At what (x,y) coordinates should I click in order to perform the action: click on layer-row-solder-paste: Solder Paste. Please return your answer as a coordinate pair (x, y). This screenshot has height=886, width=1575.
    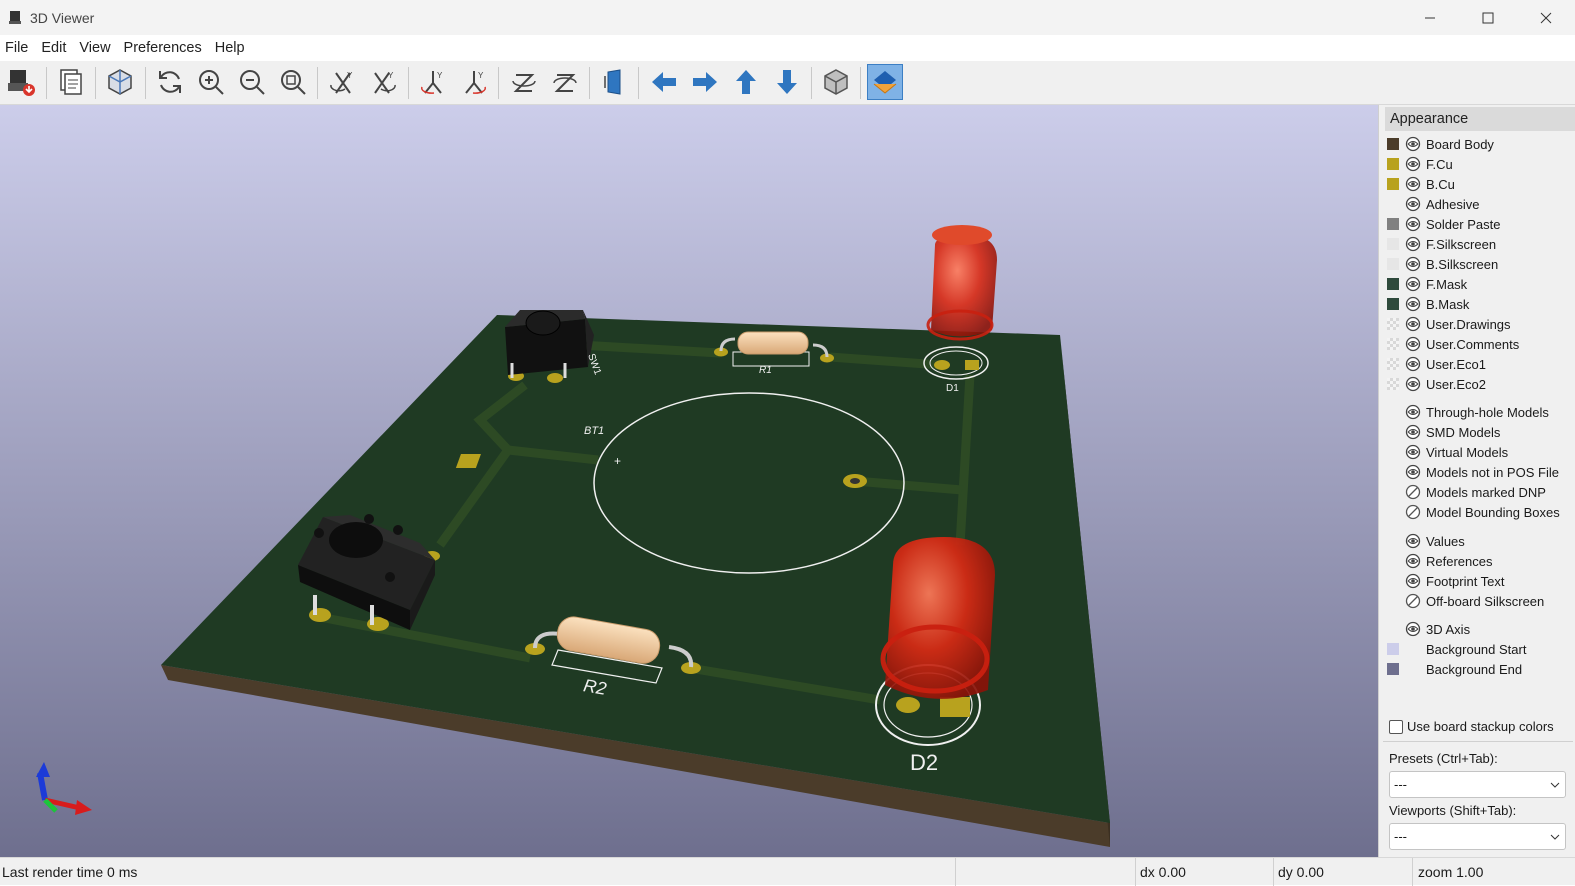
    Looking at the image, I should click on (1443, 224).